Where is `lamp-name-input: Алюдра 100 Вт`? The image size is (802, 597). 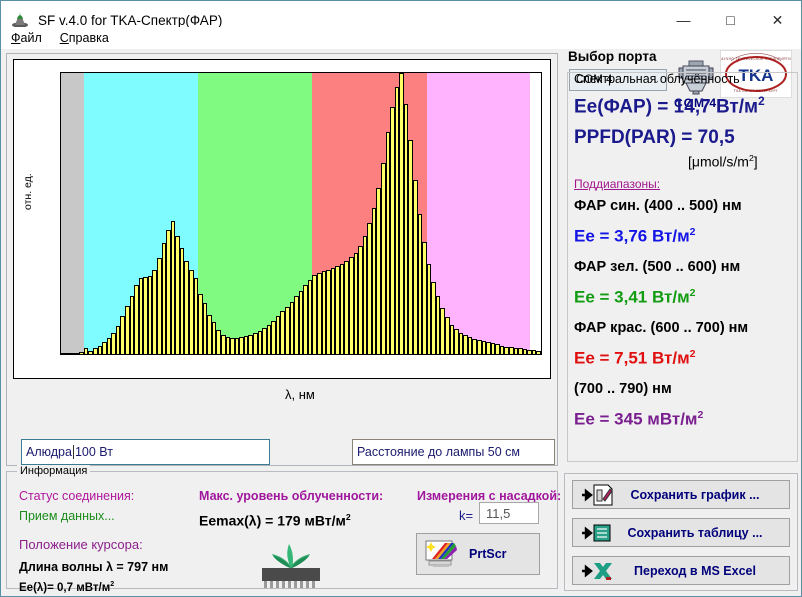
lamp-name-input: Алюдра 100 Вт is located at coordinates (145, 452).